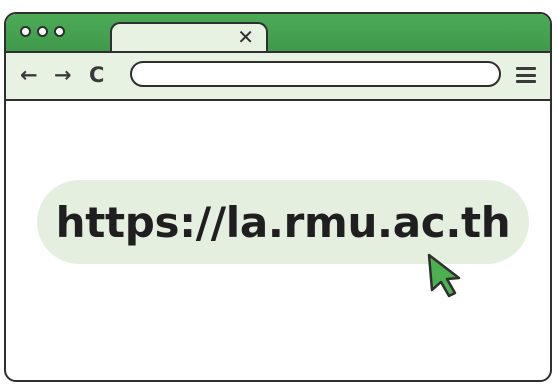  I want to click on back-arrow-icon: ←, so click(29, 75).